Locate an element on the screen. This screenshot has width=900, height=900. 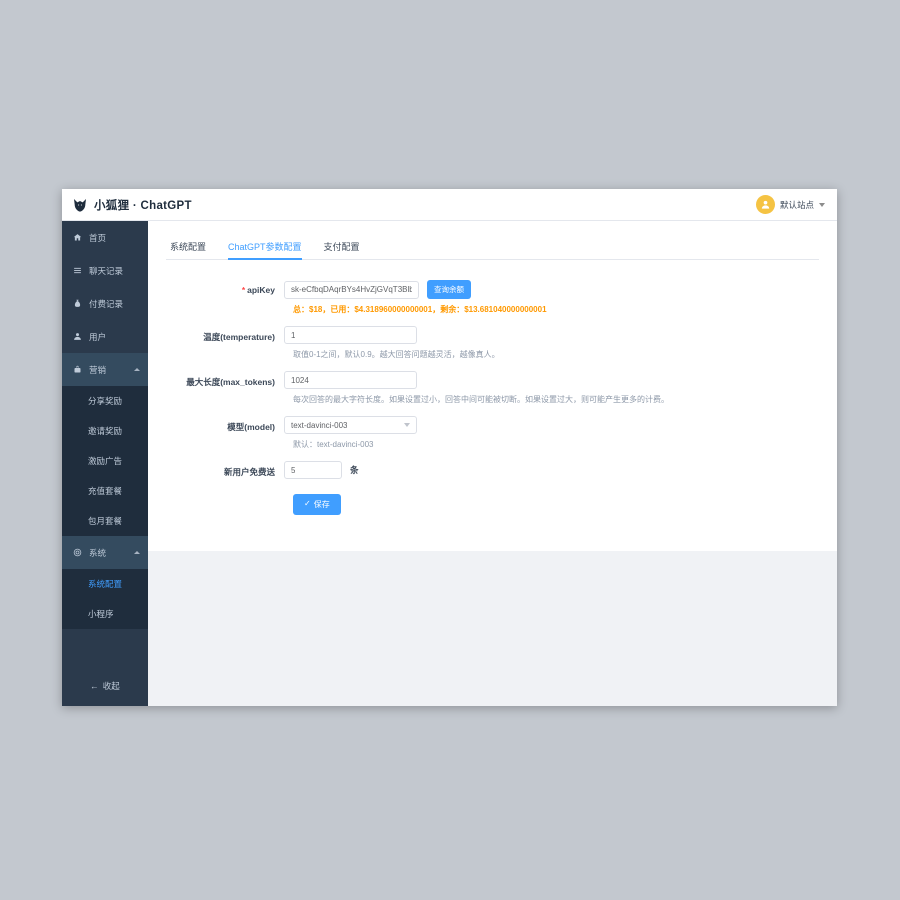
site-switcher: 默认站点 is located at coordinates (790, 204).